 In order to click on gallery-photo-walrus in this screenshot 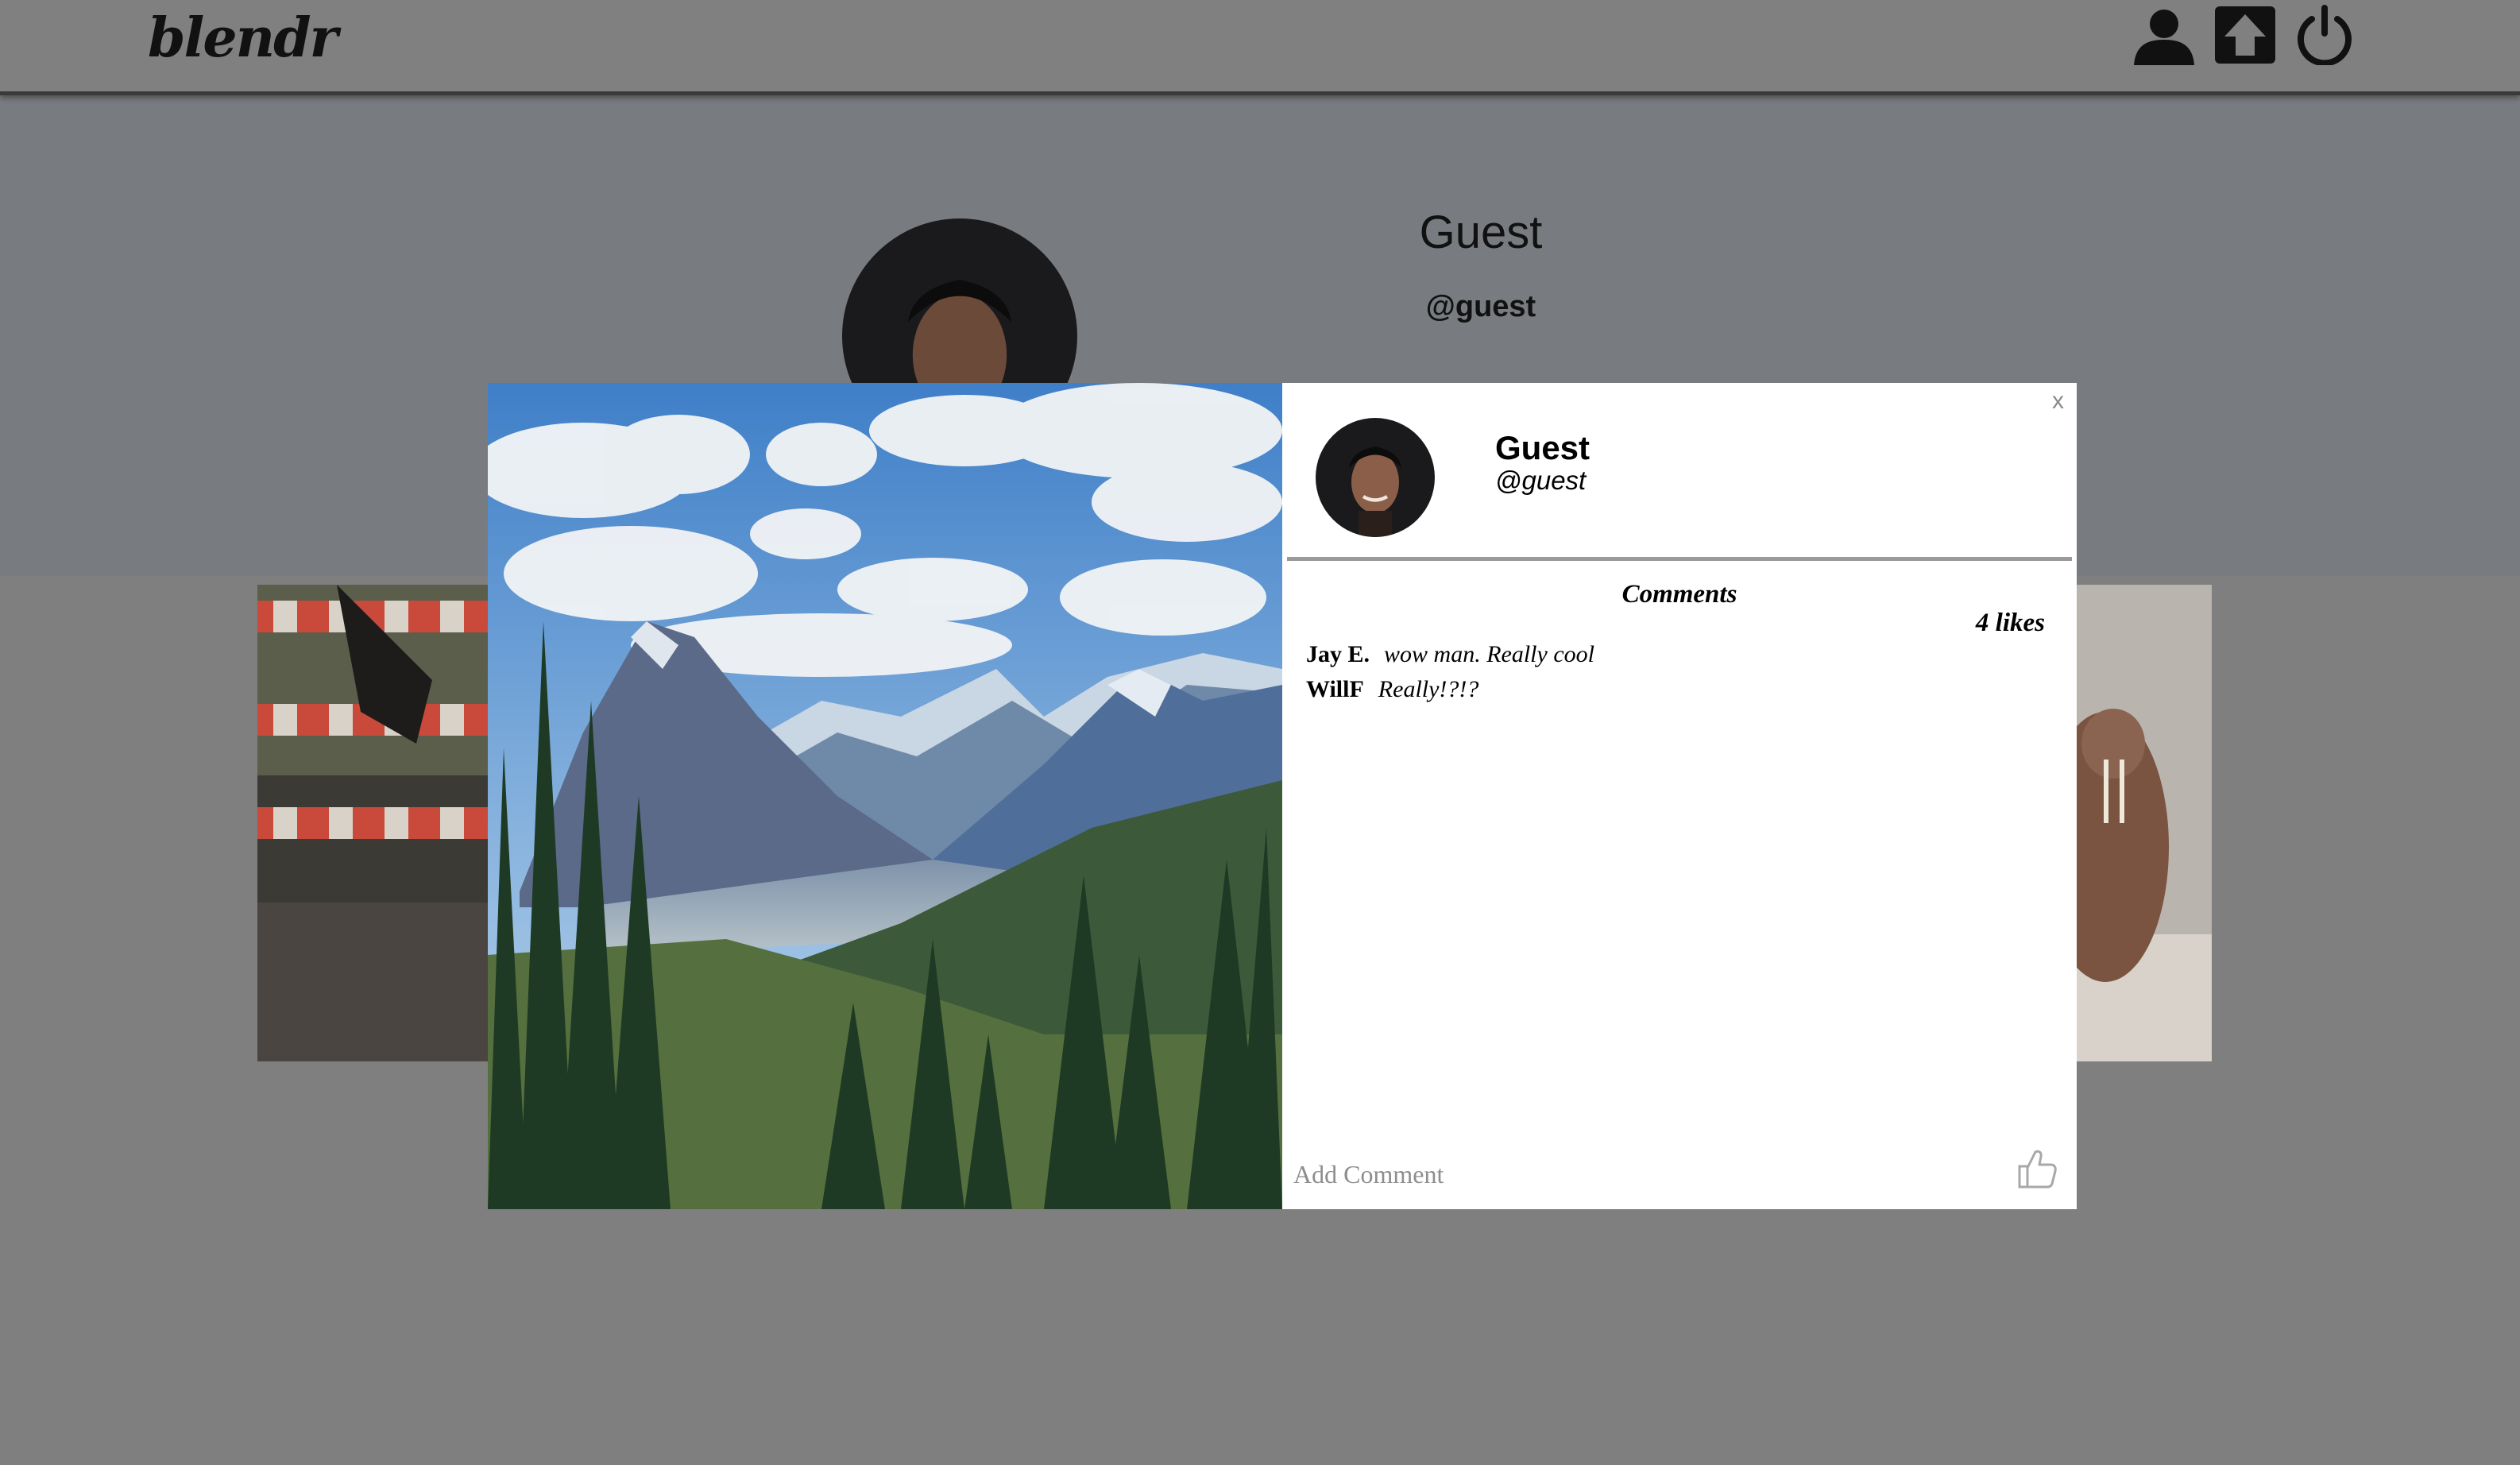, I will do `click(2139, 823)`.